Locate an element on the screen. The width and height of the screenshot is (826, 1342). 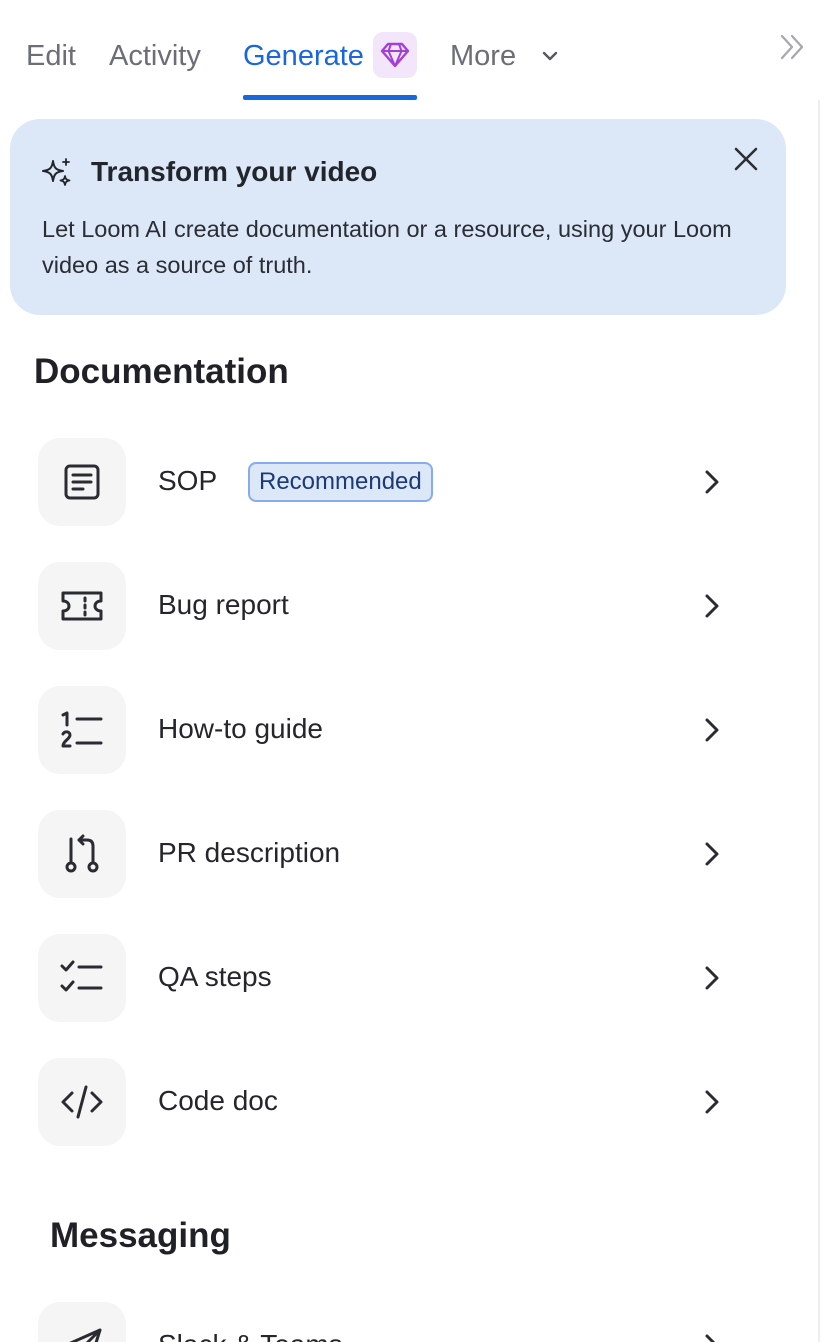
tab-bar: Edit Activity Generate More is located at coordinates (413, 52).